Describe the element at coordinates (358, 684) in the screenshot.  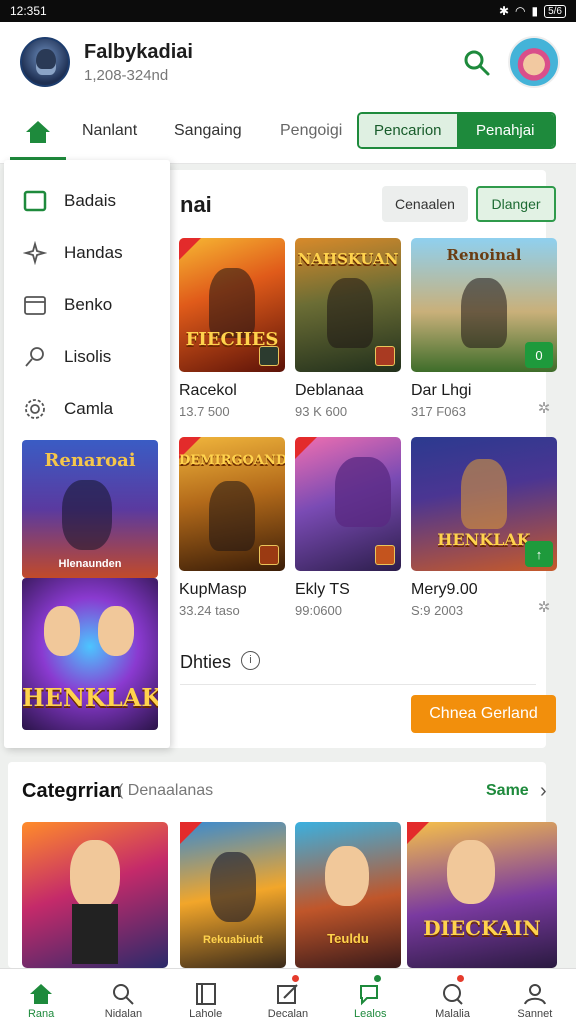
I see `divider` at that location.